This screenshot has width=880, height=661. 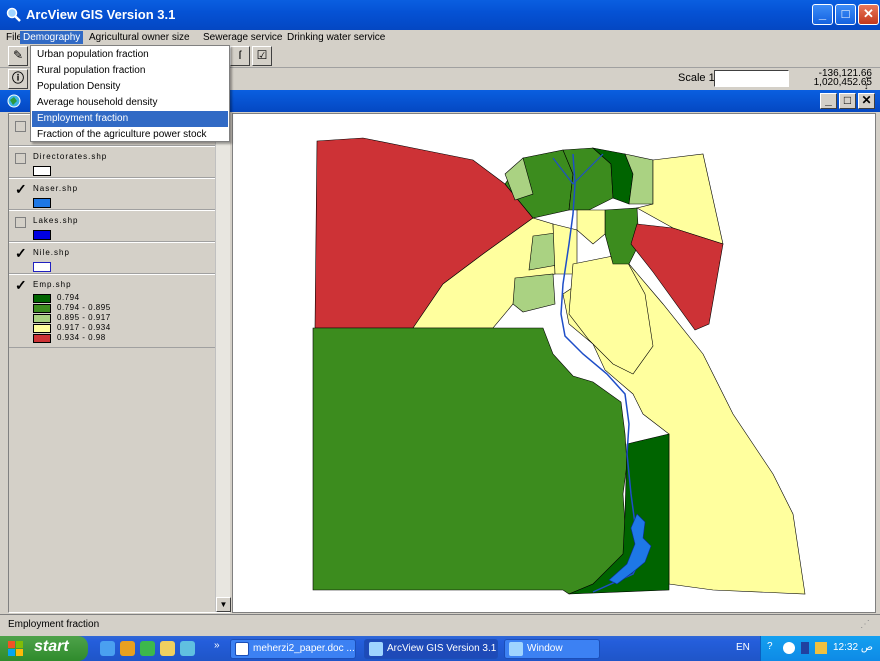 I want to click on region-faiyum, so click(x=534, y=293).